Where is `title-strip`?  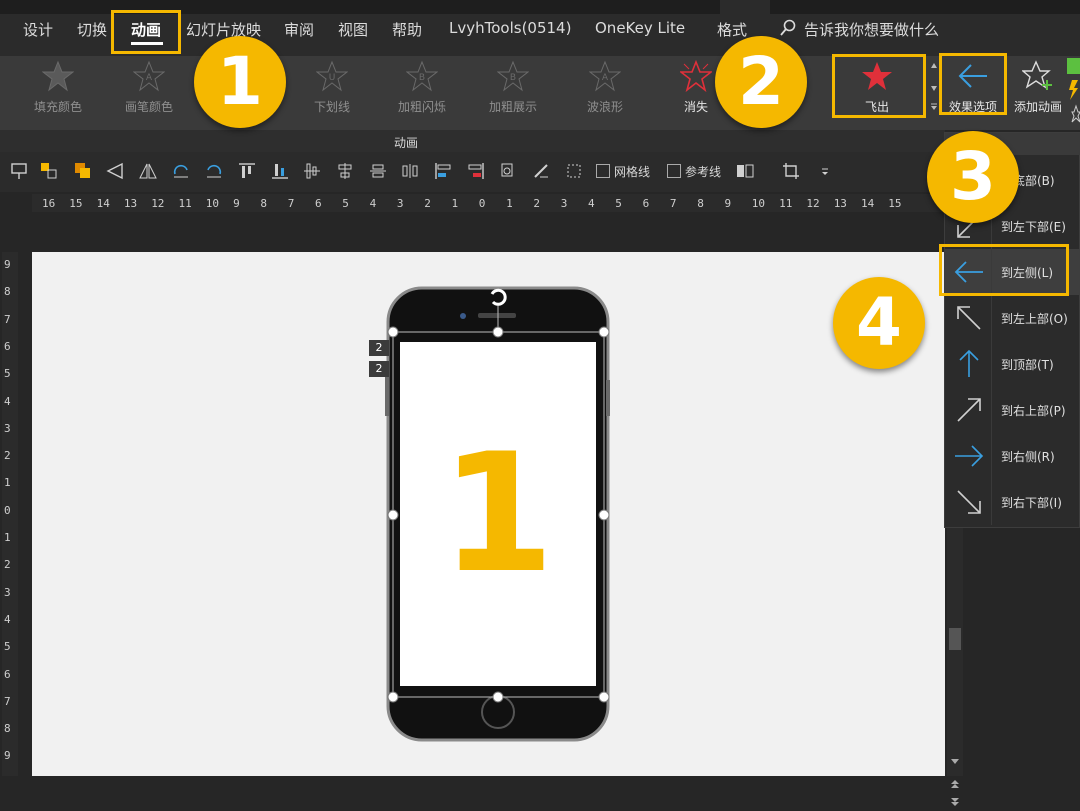
title-strip is located at coordinates (360, 7).